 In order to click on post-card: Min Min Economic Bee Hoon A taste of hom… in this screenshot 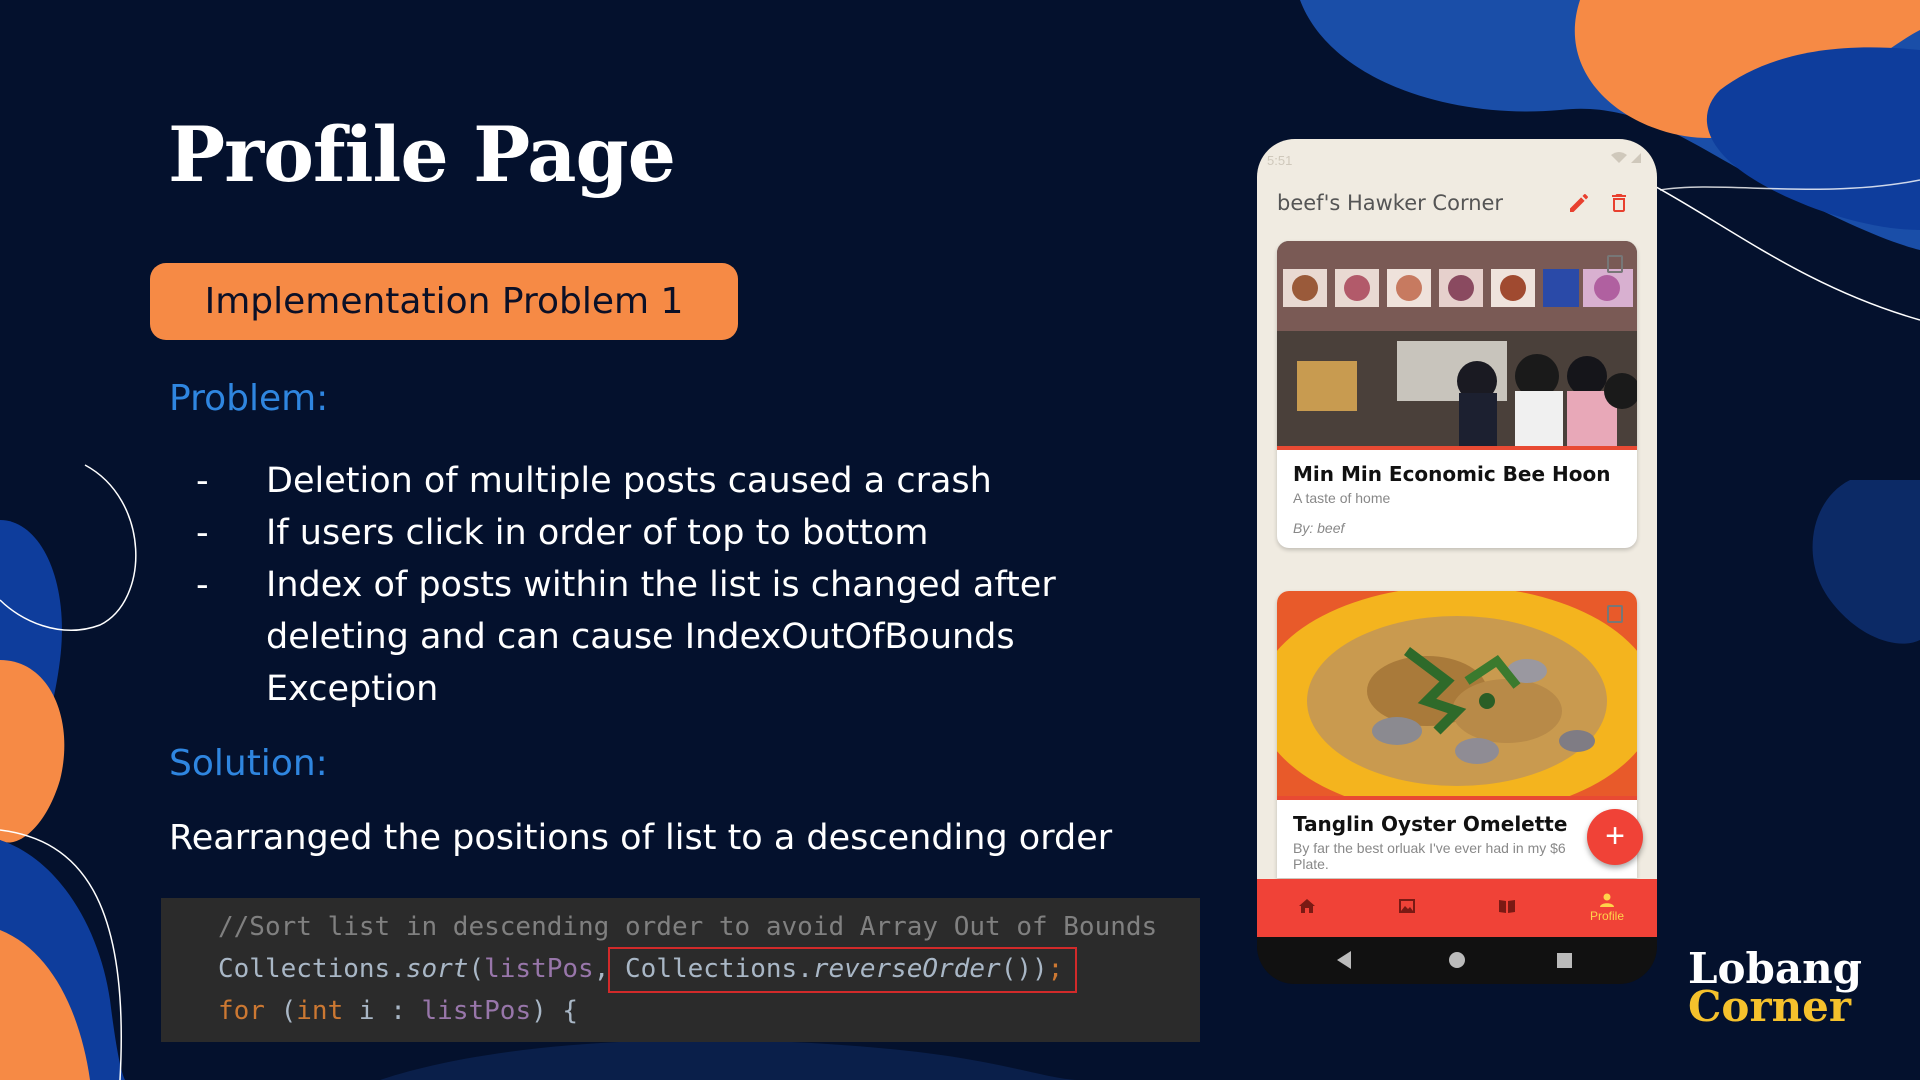, I will do `click(1457, 394)`.